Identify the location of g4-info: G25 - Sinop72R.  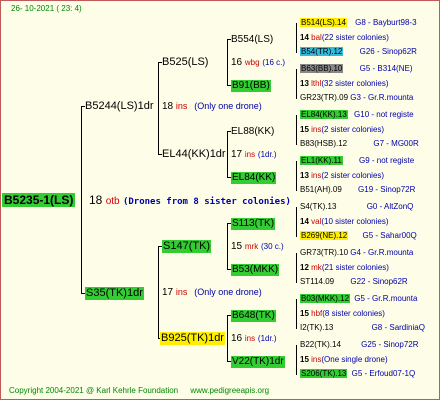
(389, 344).